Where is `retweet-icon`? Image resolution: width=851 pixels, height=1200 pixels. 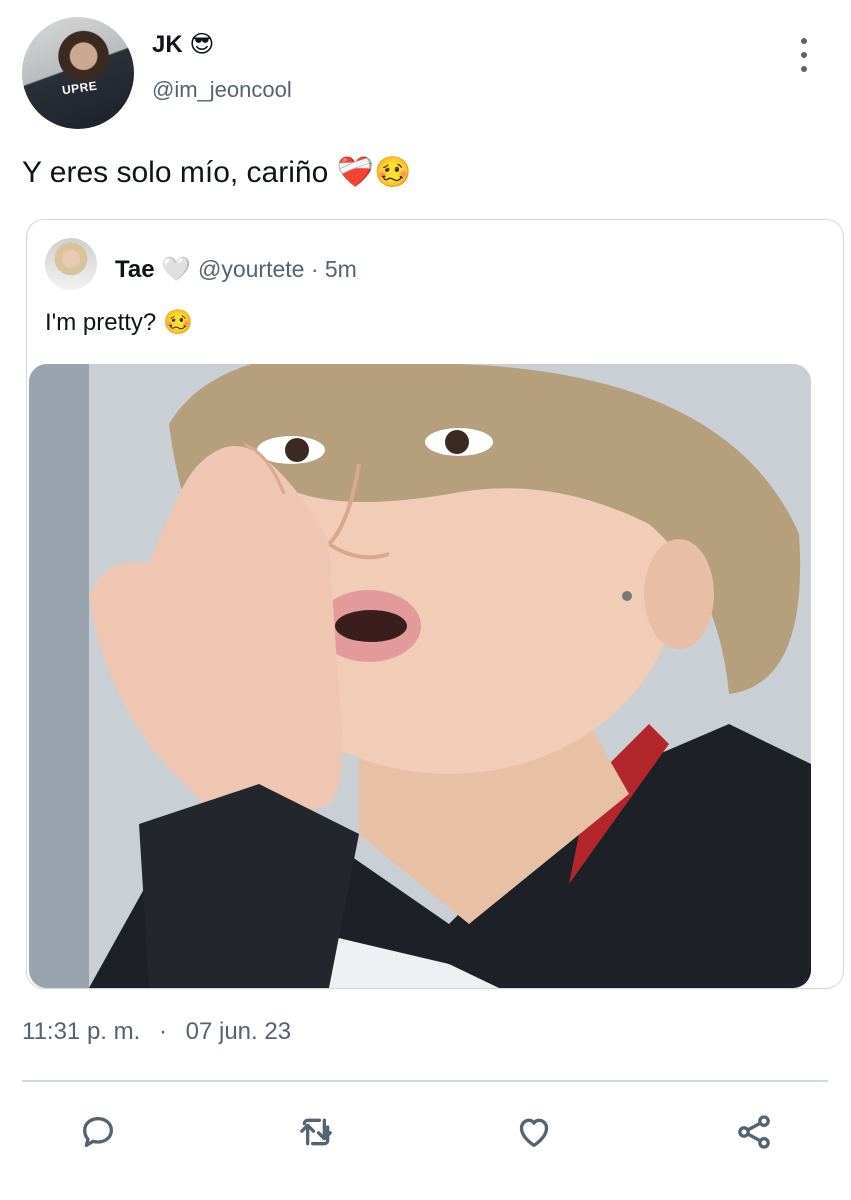 retweet-icon is located at coordinates (316, 1132).